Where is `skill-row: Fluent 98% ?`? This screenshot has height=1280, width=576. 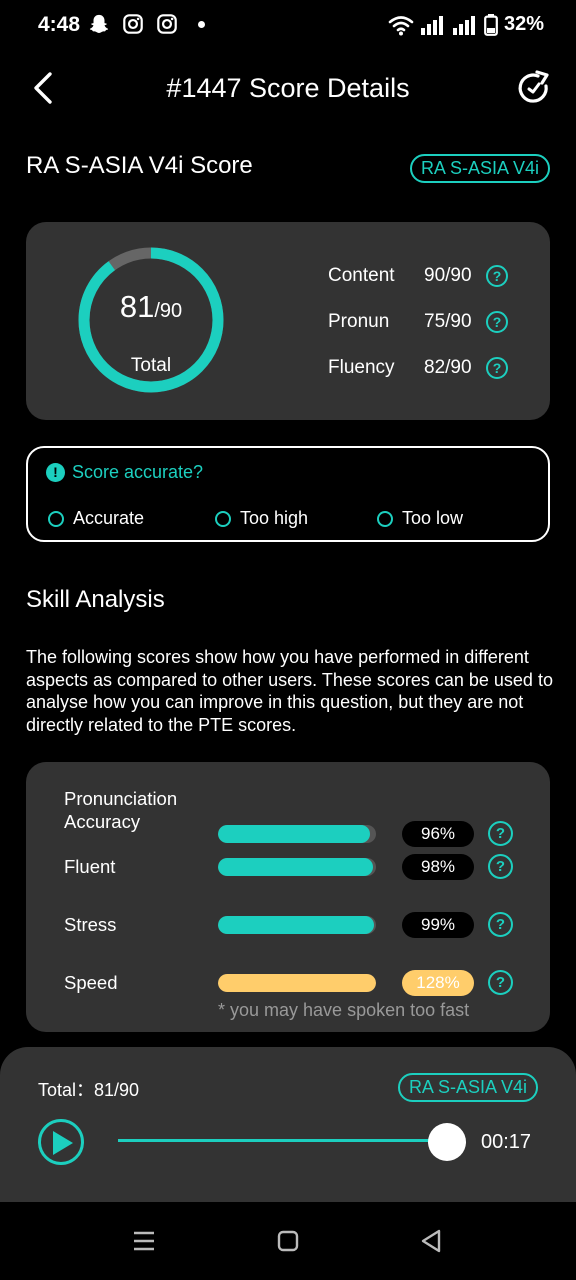 skill-row: Fluent 98% ? is located at coordinates (288, 879).